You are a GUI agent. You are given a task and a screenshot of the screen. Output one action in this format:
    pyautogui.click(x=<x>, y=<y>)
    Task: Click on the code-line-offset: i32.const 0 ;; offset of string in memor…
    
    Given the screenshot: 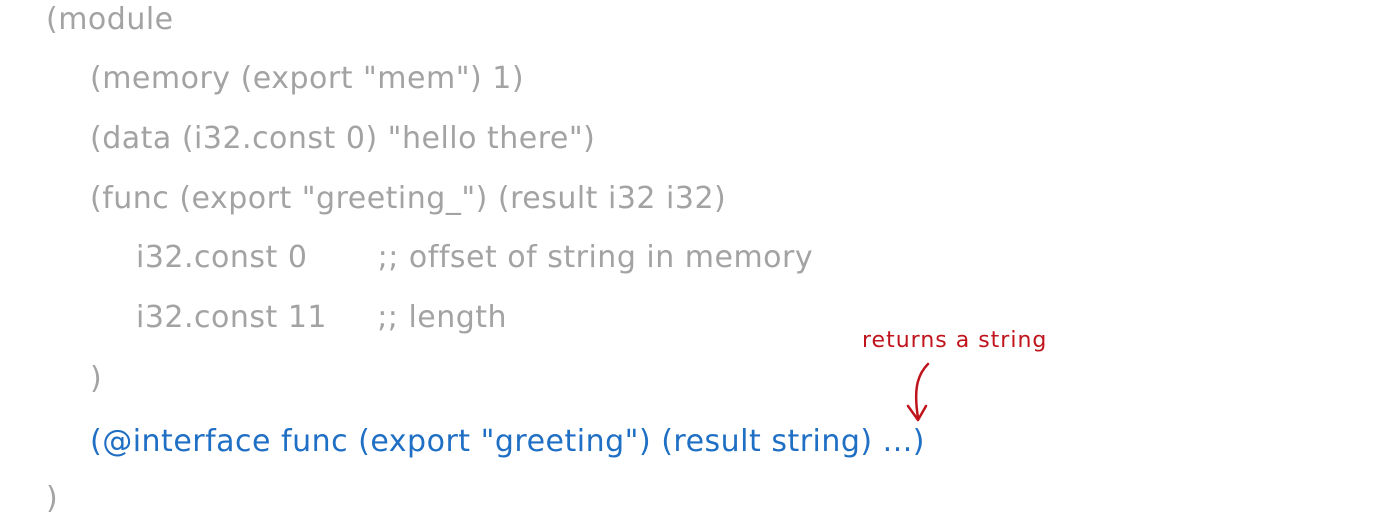 What is the action you would take?
    pyautogui.click(x=475, y=257)
    